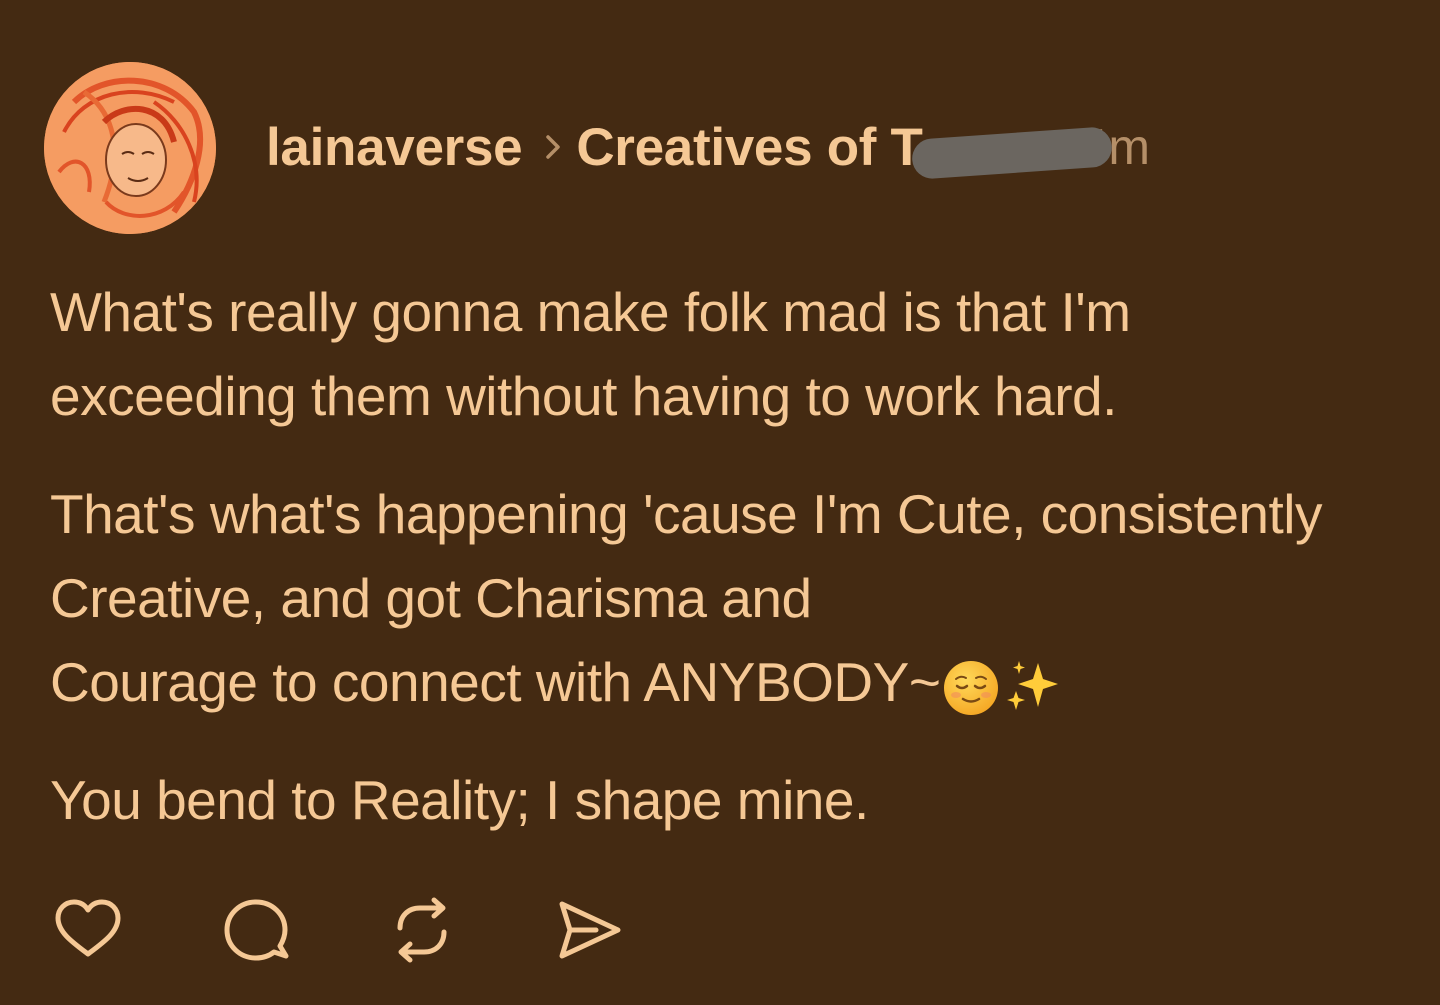  What do you see at coordinates (553, 147) in the screenshot?
I see `chevron-right-icon` at bounding box center [553, 147].